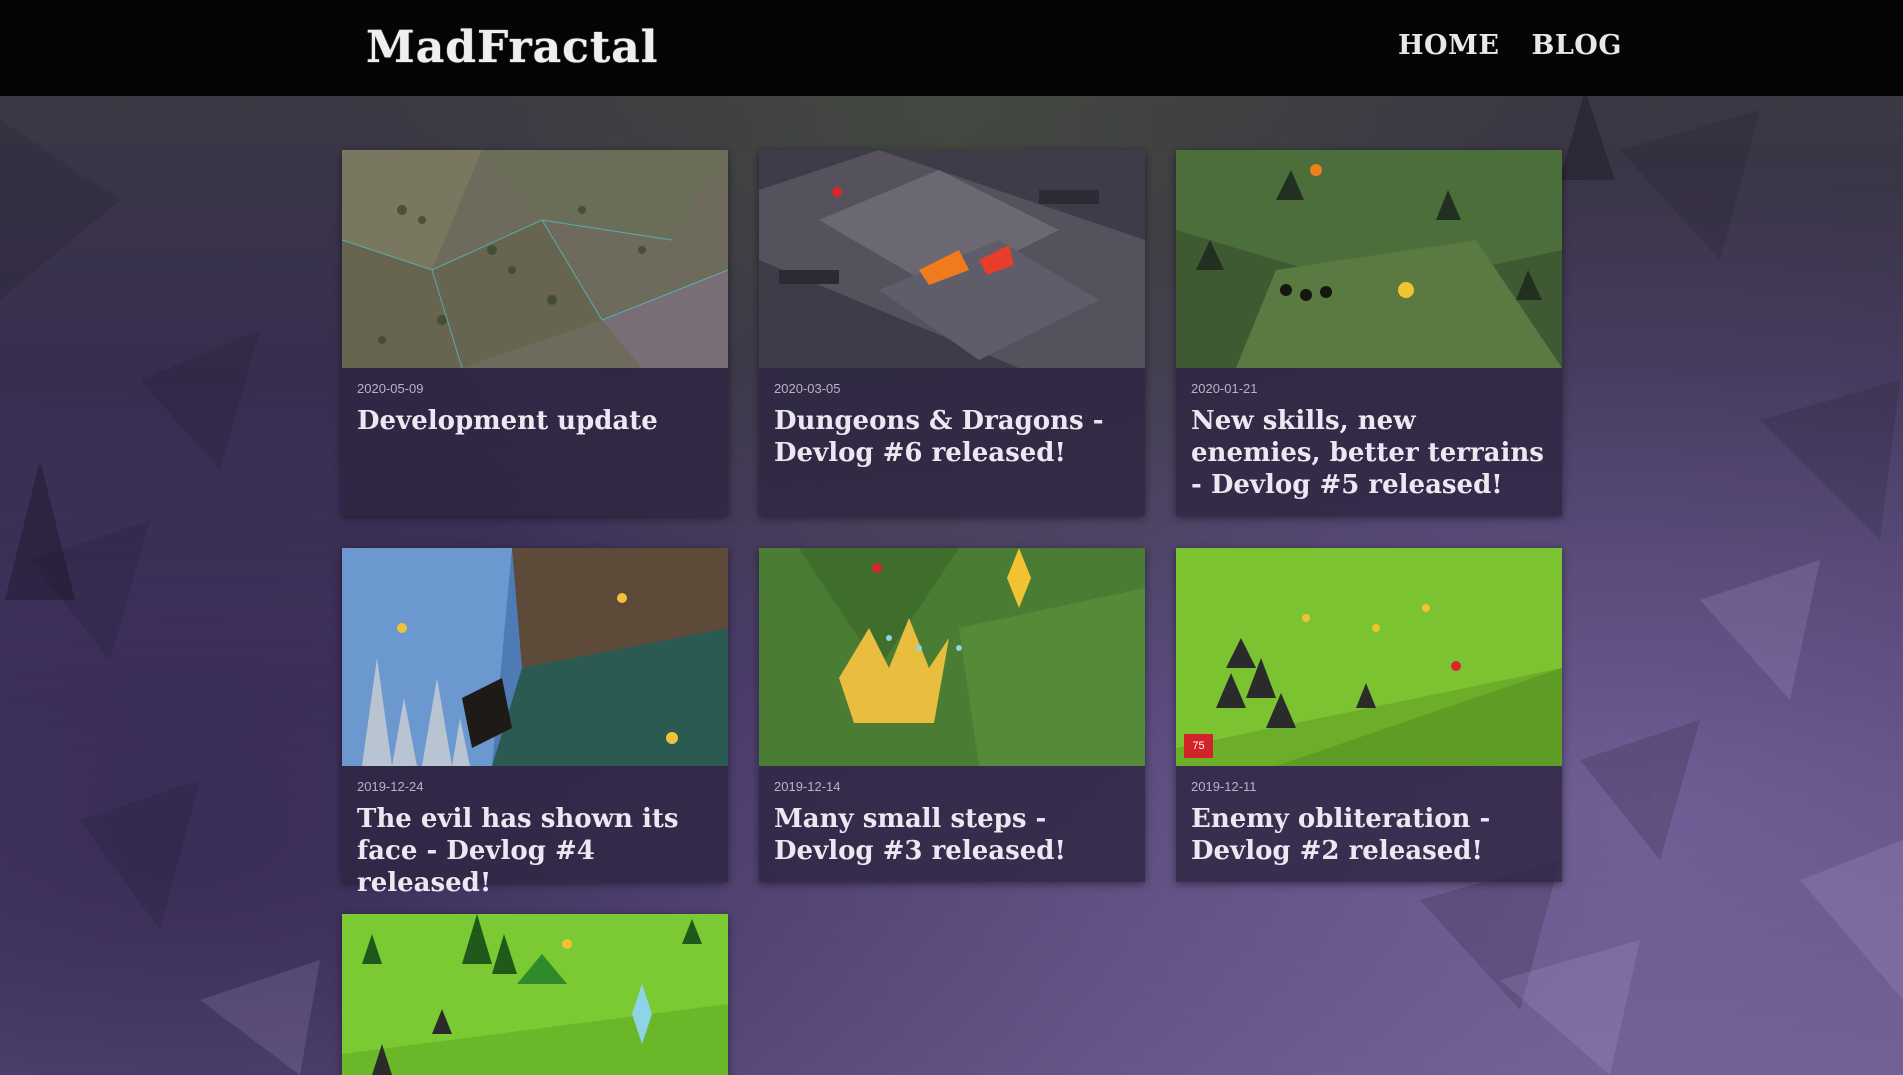  I want to click on blog-post-card, so click(535, 994).